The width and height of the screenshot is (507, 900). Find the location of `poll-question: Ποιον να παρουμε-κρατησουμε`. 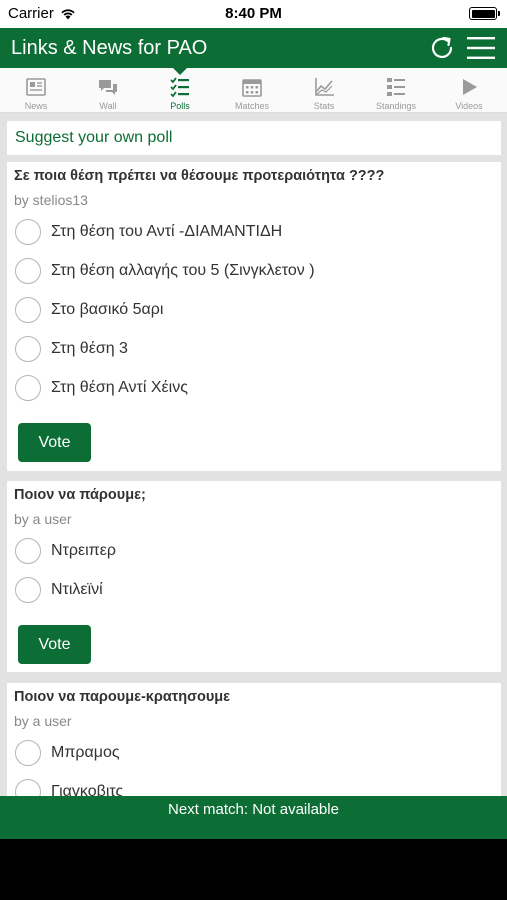

poll-question: Ποιον να παρουμε-κρατησουμε is located at coordinates (122, 697).